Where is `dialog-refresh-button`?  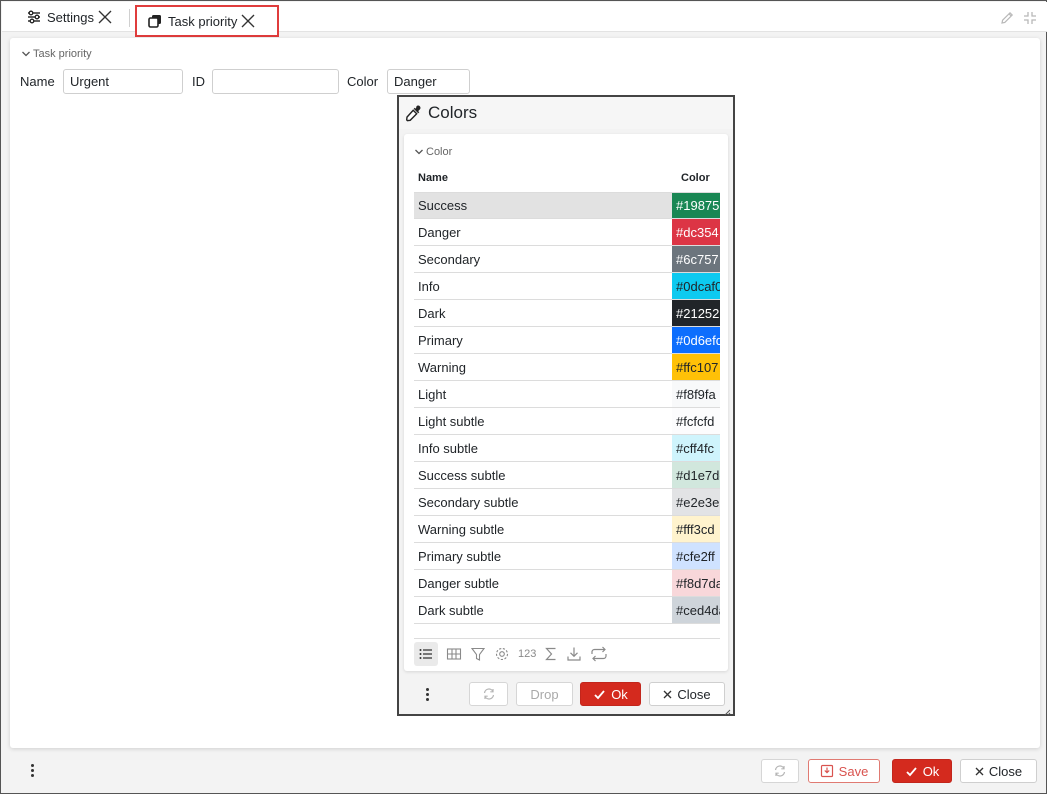 dialog-refresh-button is located at coordinates (488, 694).